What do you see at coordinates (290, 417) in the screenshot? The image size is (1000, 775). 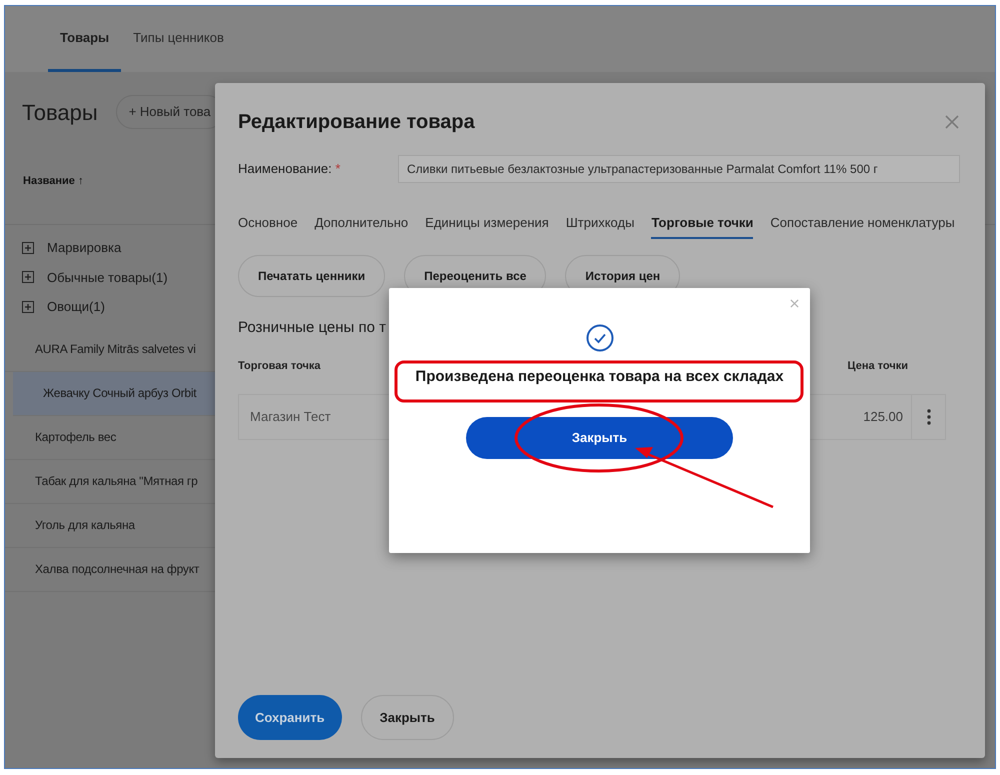 I see `table-cell-text: Магазин Тест` at bounding box center [290, 417].